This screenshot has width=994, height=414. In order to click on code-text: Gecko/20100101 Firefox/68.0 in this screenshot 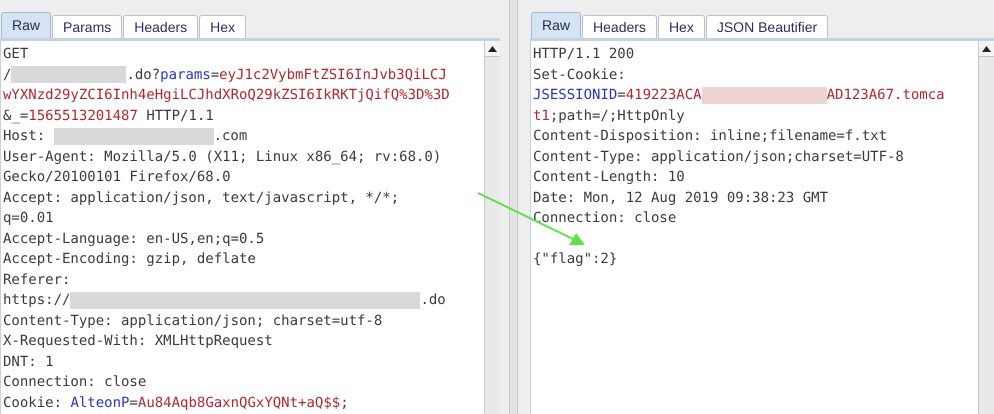, I will do `click(117, 177)`.